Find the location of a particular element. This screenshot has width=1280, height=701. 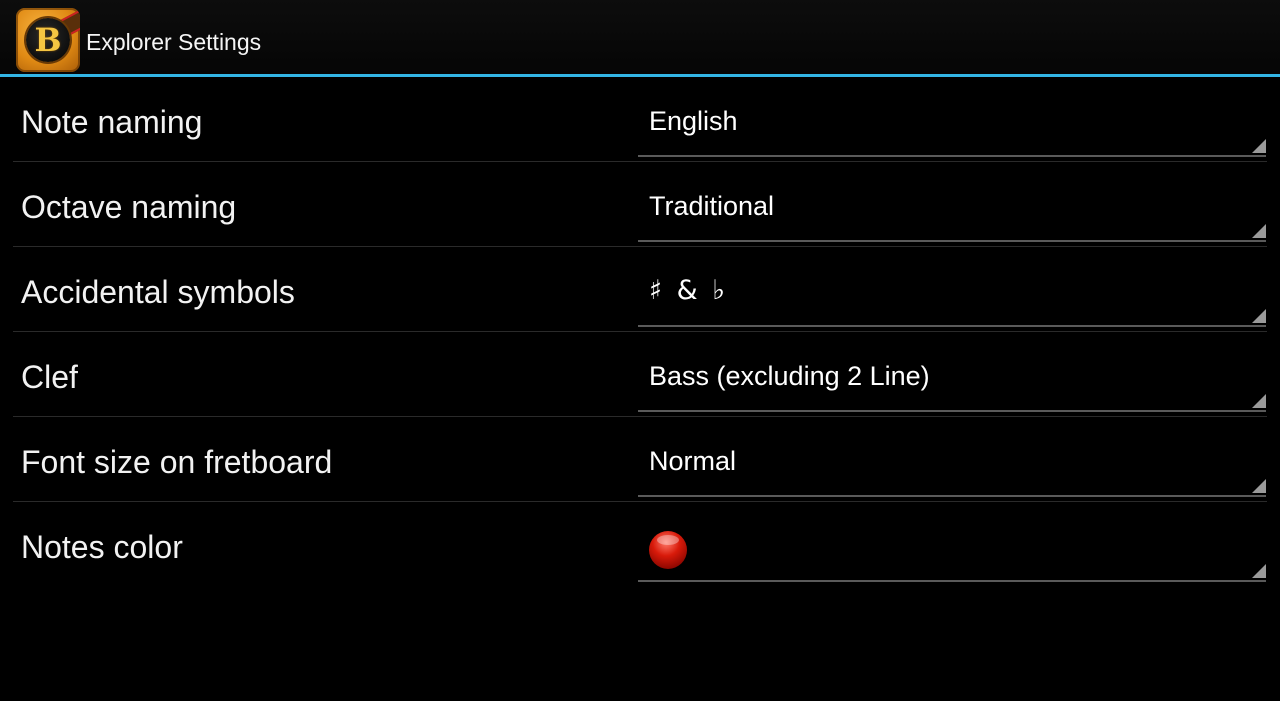

setting-row-font-size: Font size on fretboard Normal is located at coordinates (640, 459).